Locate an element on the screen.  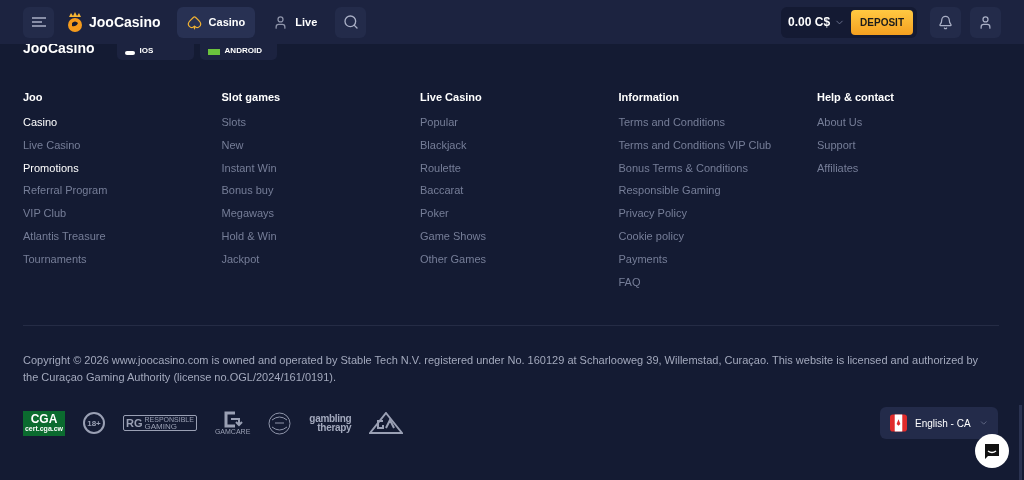
bell-icon is located at coordinates (945, 22).